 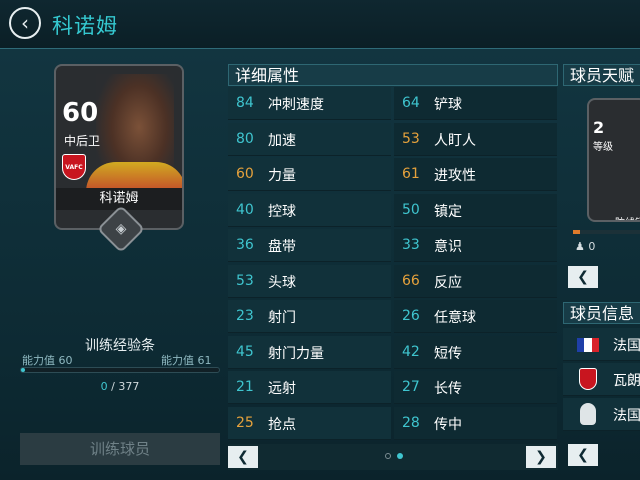 I want to click on info-league-row: 法国, so click(x=601, y=414).